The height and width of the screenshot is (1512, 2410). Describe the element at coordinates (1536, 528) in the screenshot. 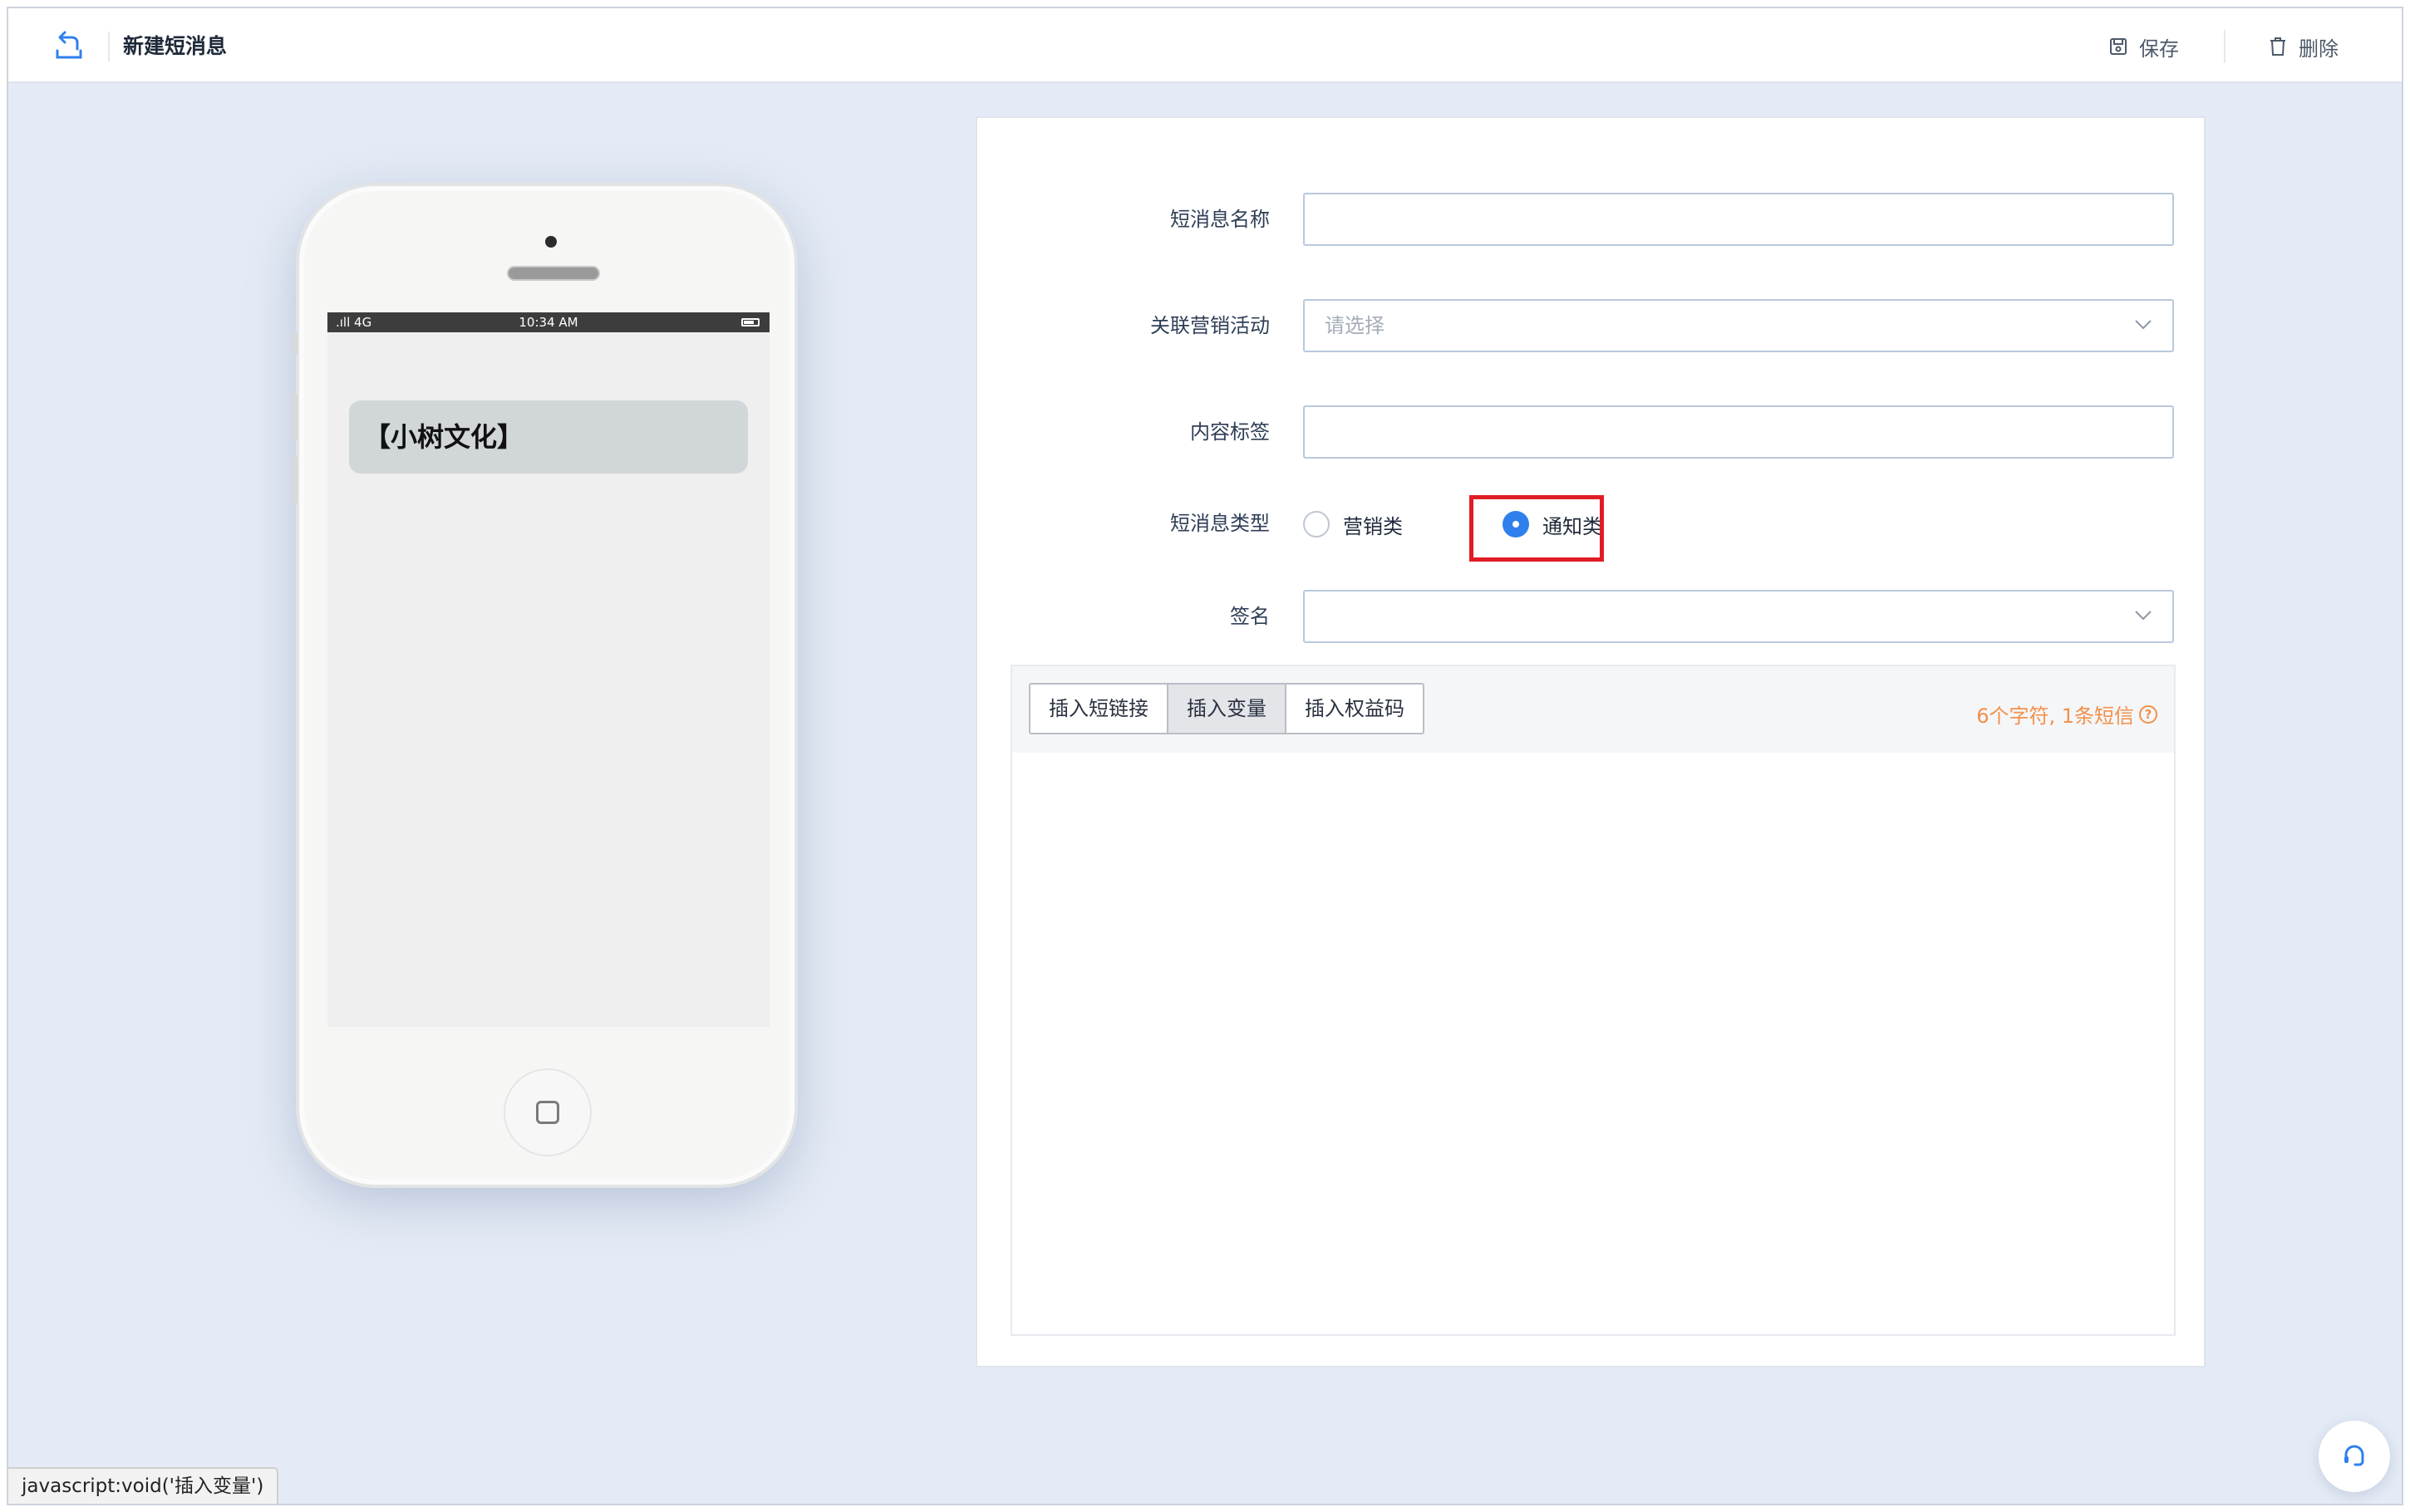

I see `selection-highlight-box` at that location.